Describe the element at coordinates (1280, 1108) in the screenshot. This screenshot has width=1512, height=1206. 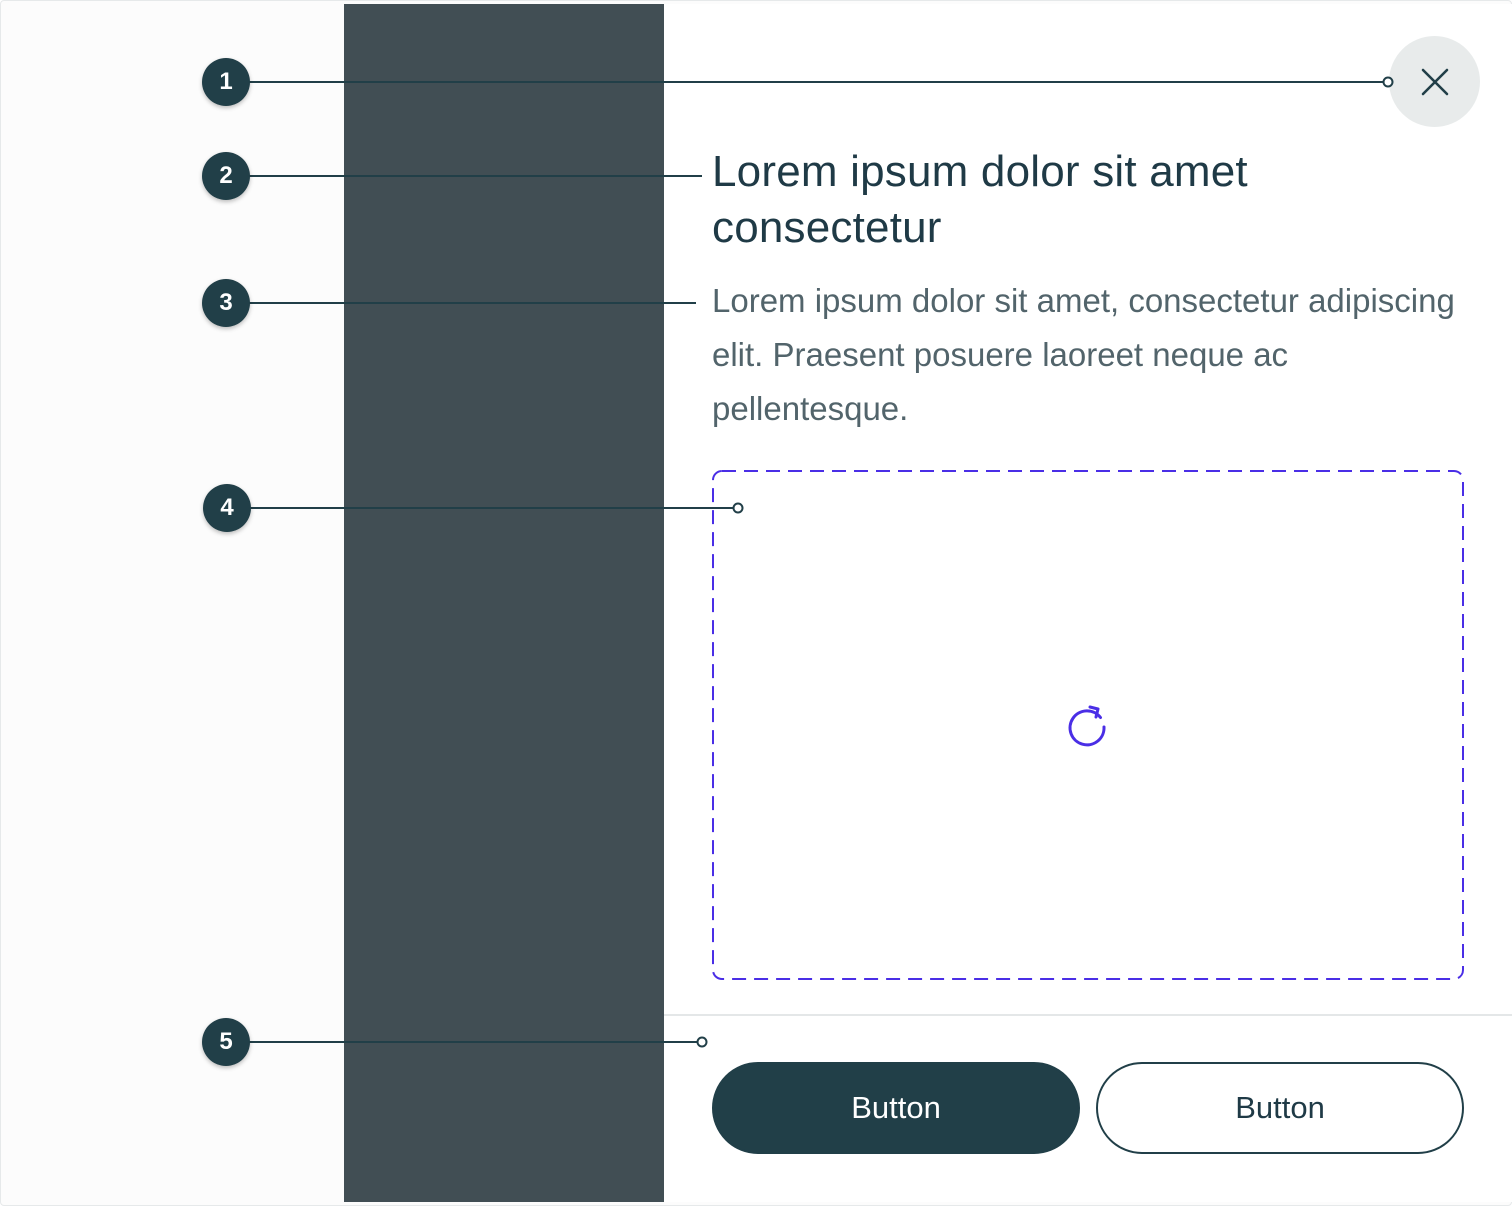
I see `secondary-button: Button` at that location.